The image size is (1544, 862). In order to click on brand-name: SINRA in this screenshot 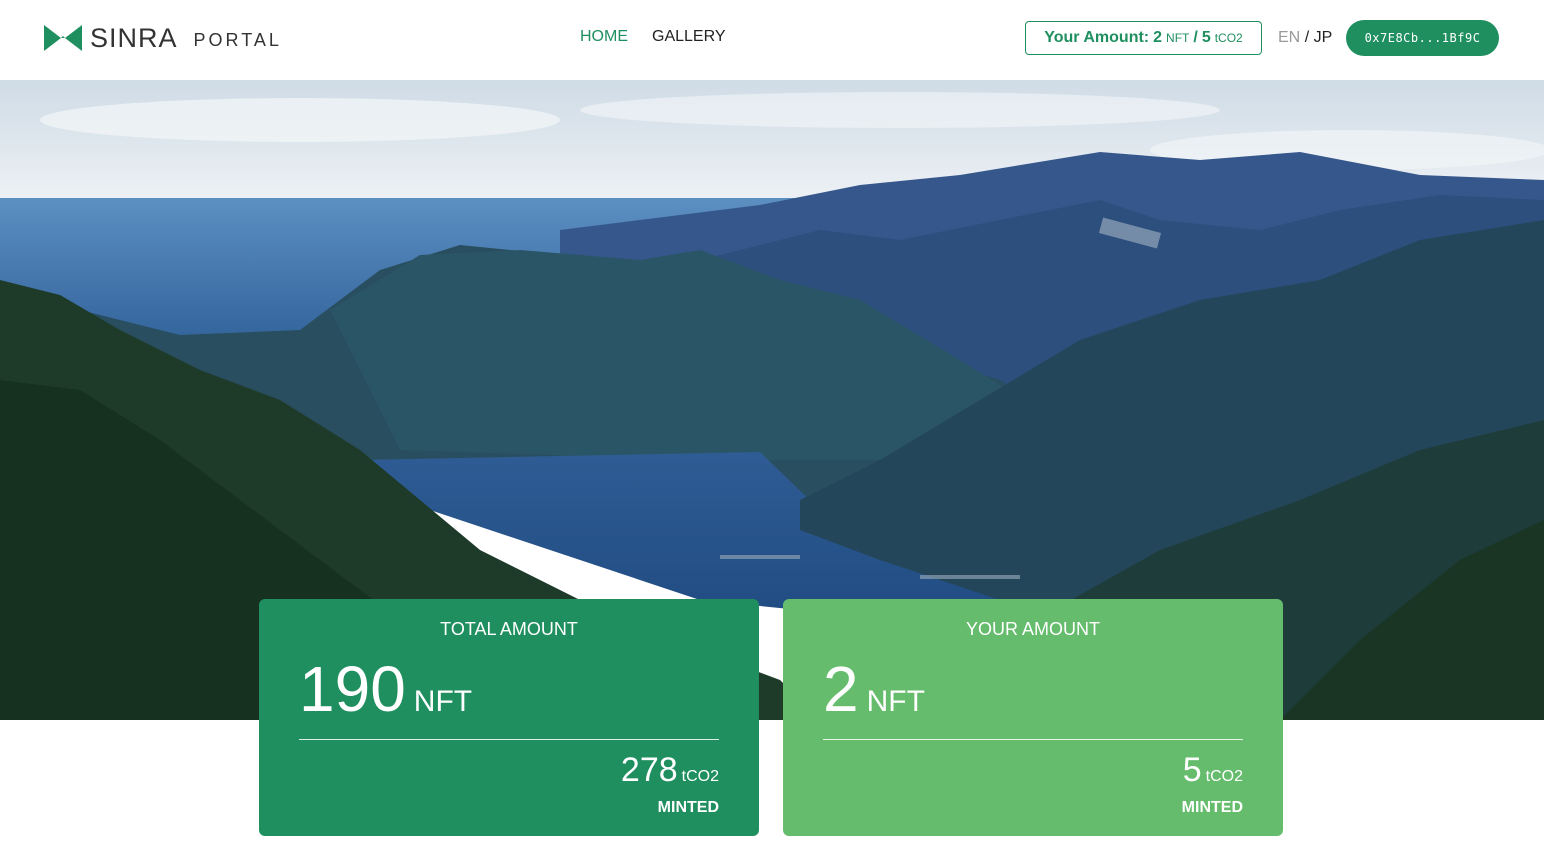, I will do `click(134, 37)`.